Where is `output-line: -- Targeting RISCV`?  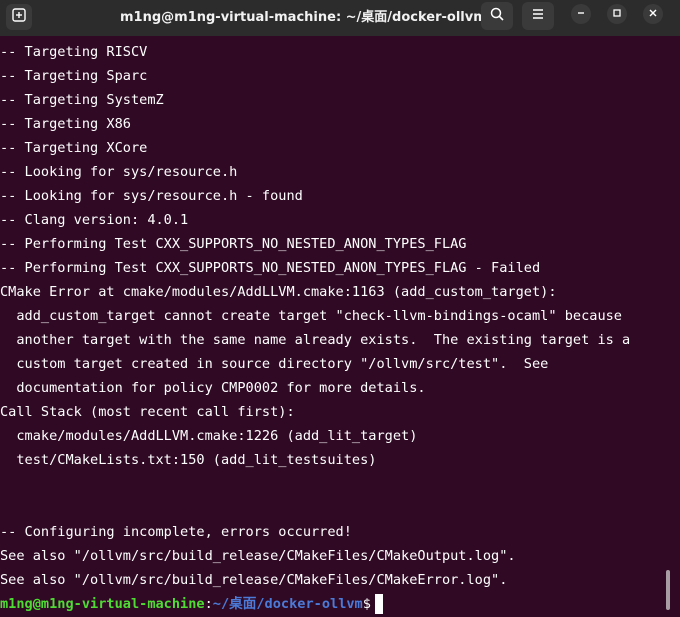
output-line: -- Targeting RISCV is located at coordinates (74, 52).